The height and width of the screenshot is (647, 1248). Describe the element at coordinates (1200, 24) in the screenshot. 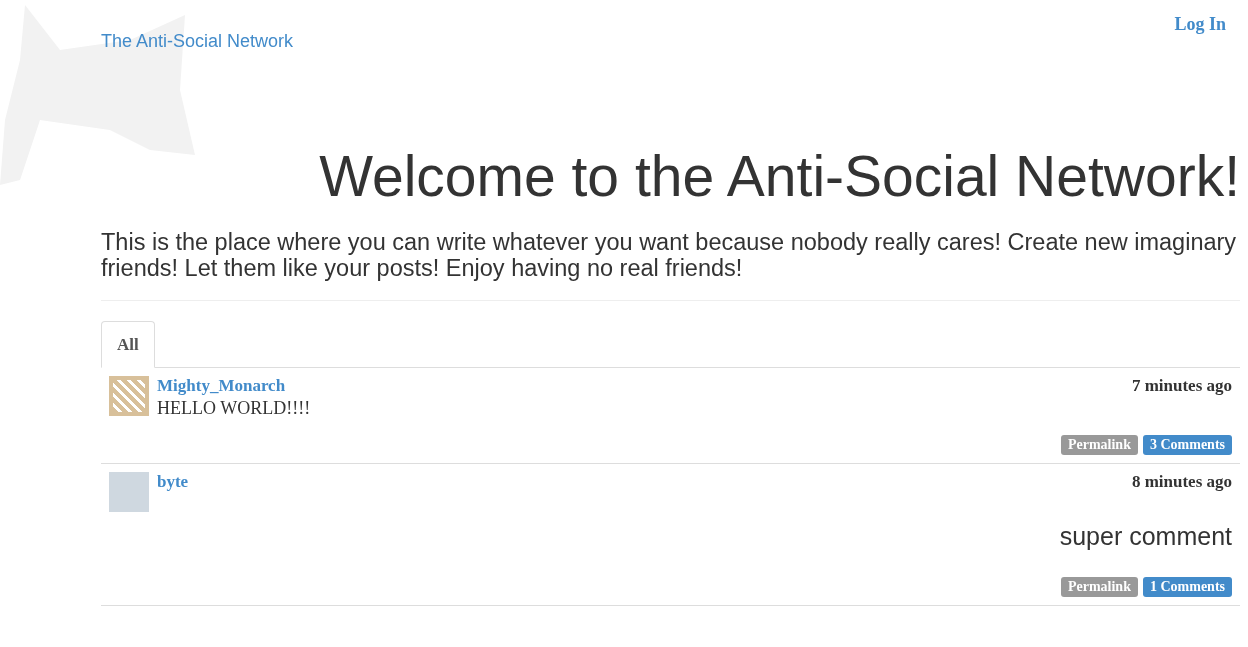

I see `login-link: Log In` at that location.